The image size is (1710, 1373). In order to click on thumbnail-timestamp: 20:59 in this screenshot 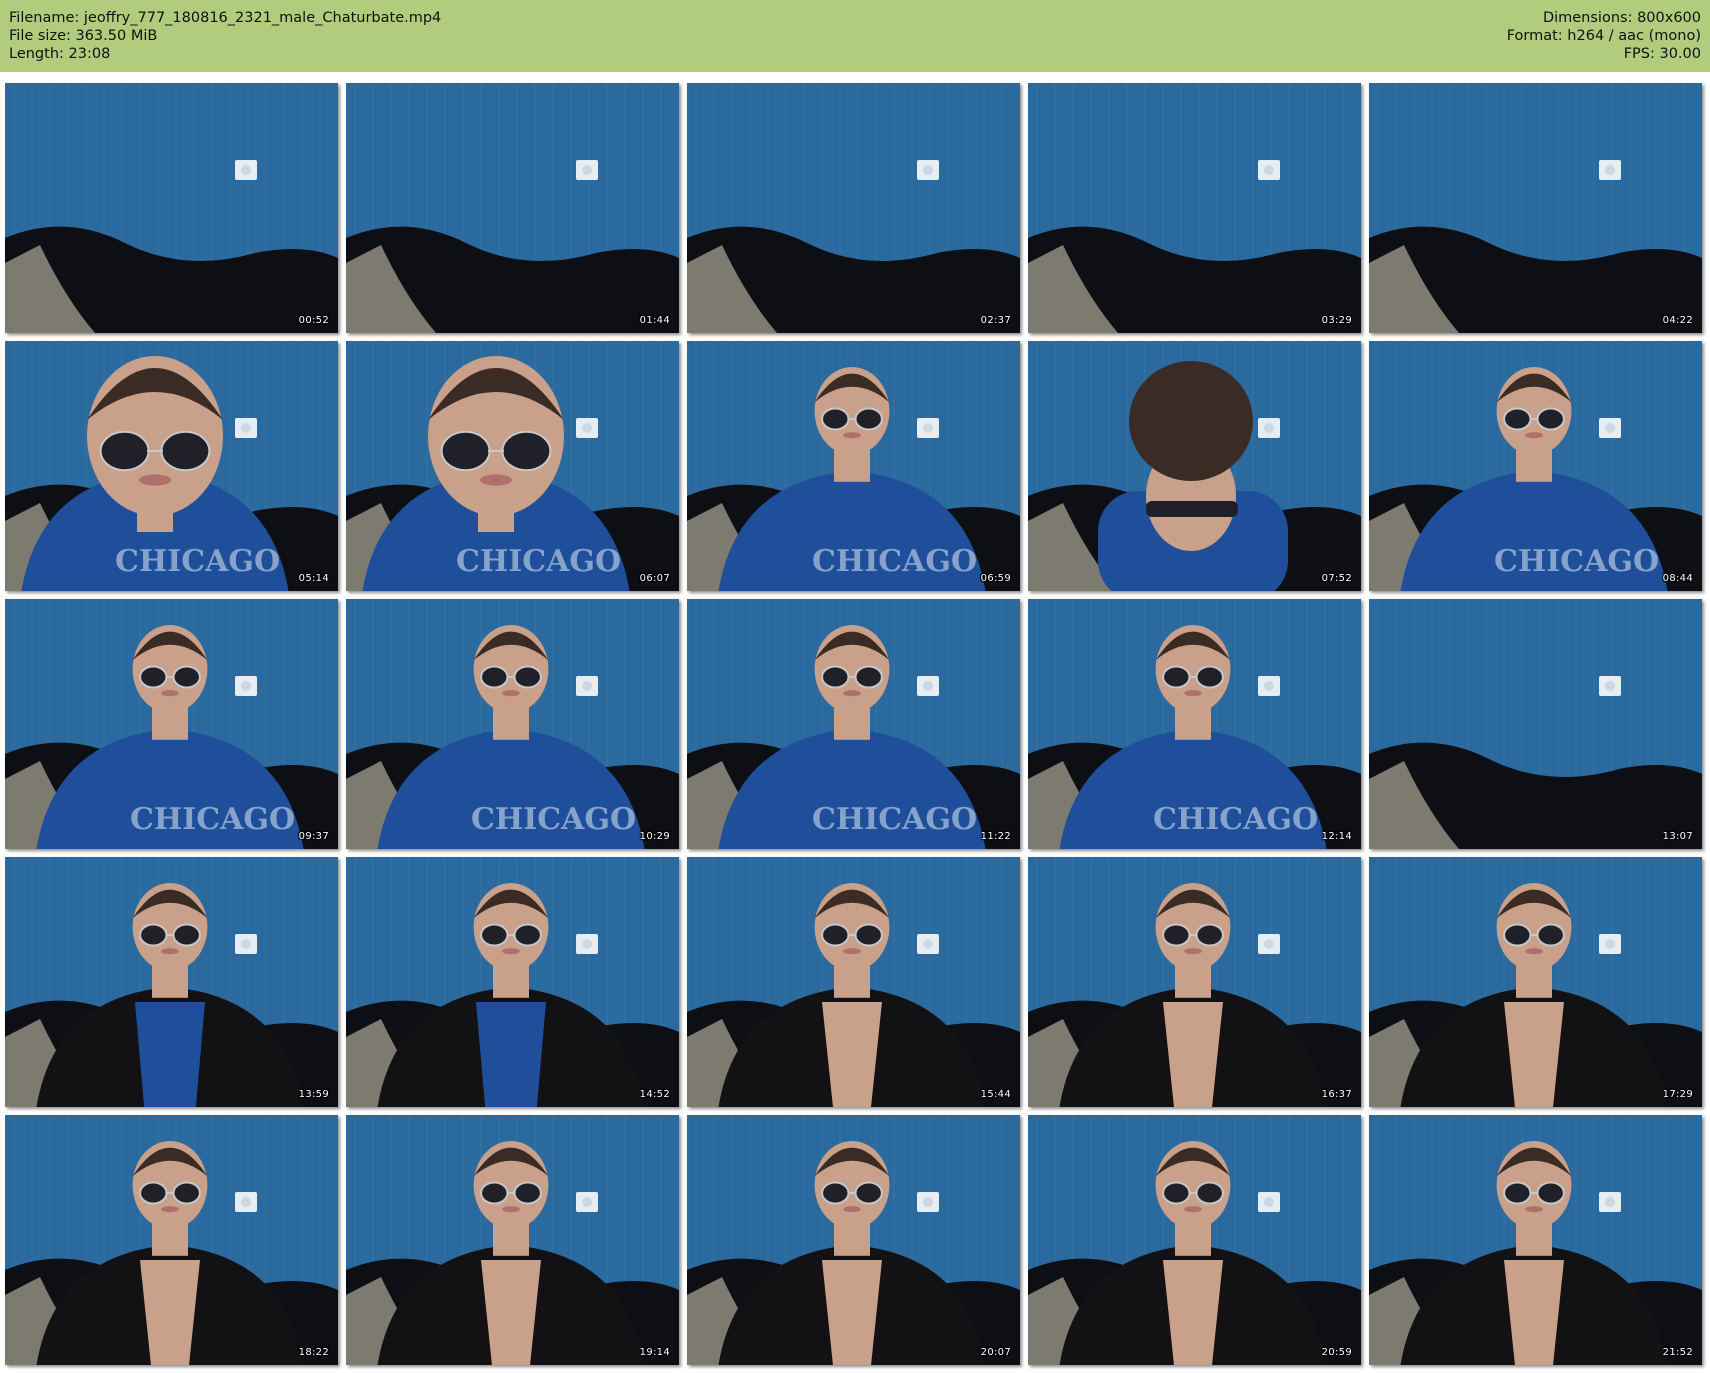, I will do `click(1336, 1352)`.